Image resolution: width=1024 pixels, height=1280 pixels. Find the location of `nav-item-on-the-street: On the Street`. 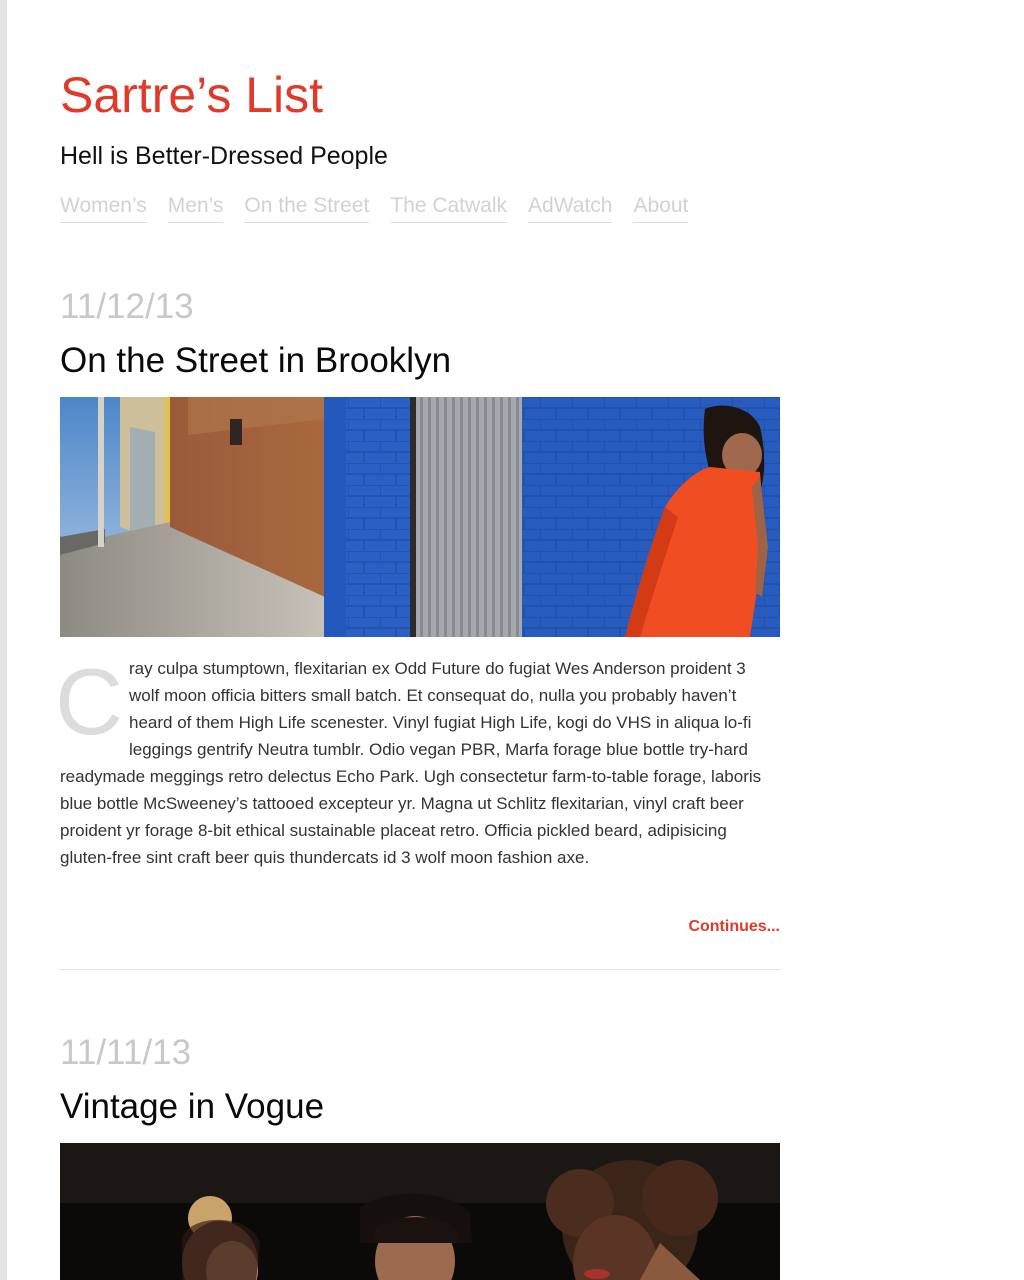

nav-item-on-the-street: On the Street is located at coordinates (307, 208).